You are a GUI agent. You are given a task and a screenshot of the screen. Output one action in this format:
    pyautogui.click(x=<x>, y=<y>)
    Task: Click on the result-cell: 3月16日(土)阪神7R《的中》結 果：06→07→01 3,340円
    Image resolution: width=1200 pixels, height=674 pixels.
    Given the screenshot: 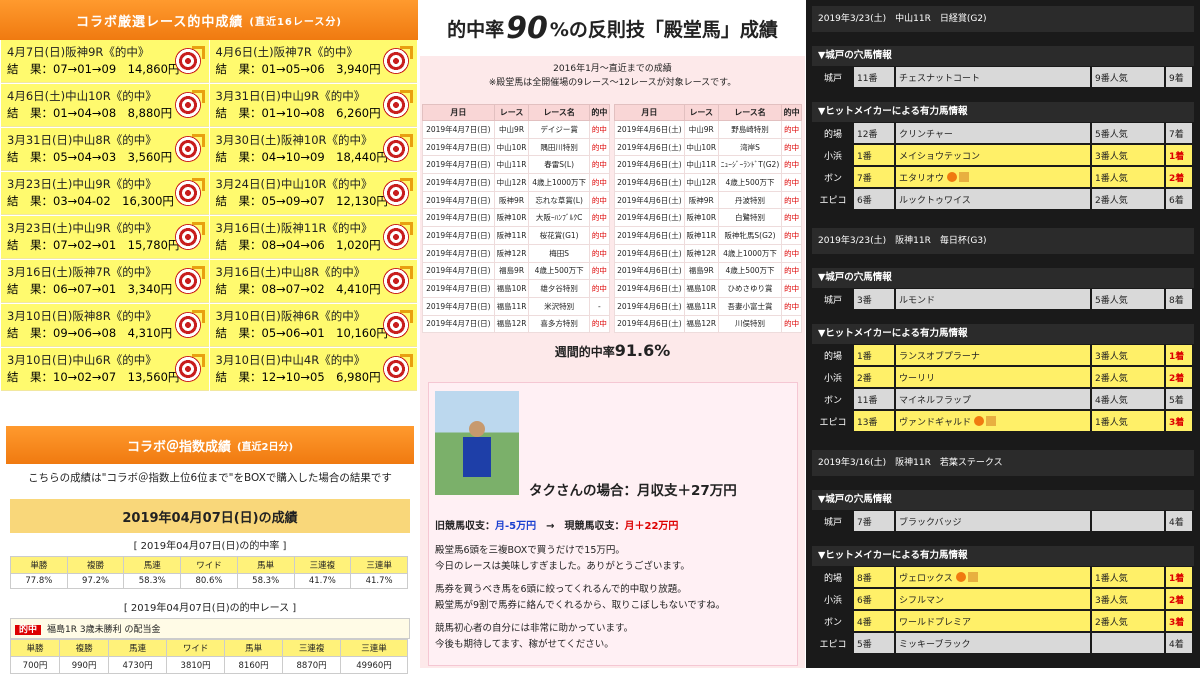 What is the action you would take?
    pyautogui.click(x=105, y=281)
    